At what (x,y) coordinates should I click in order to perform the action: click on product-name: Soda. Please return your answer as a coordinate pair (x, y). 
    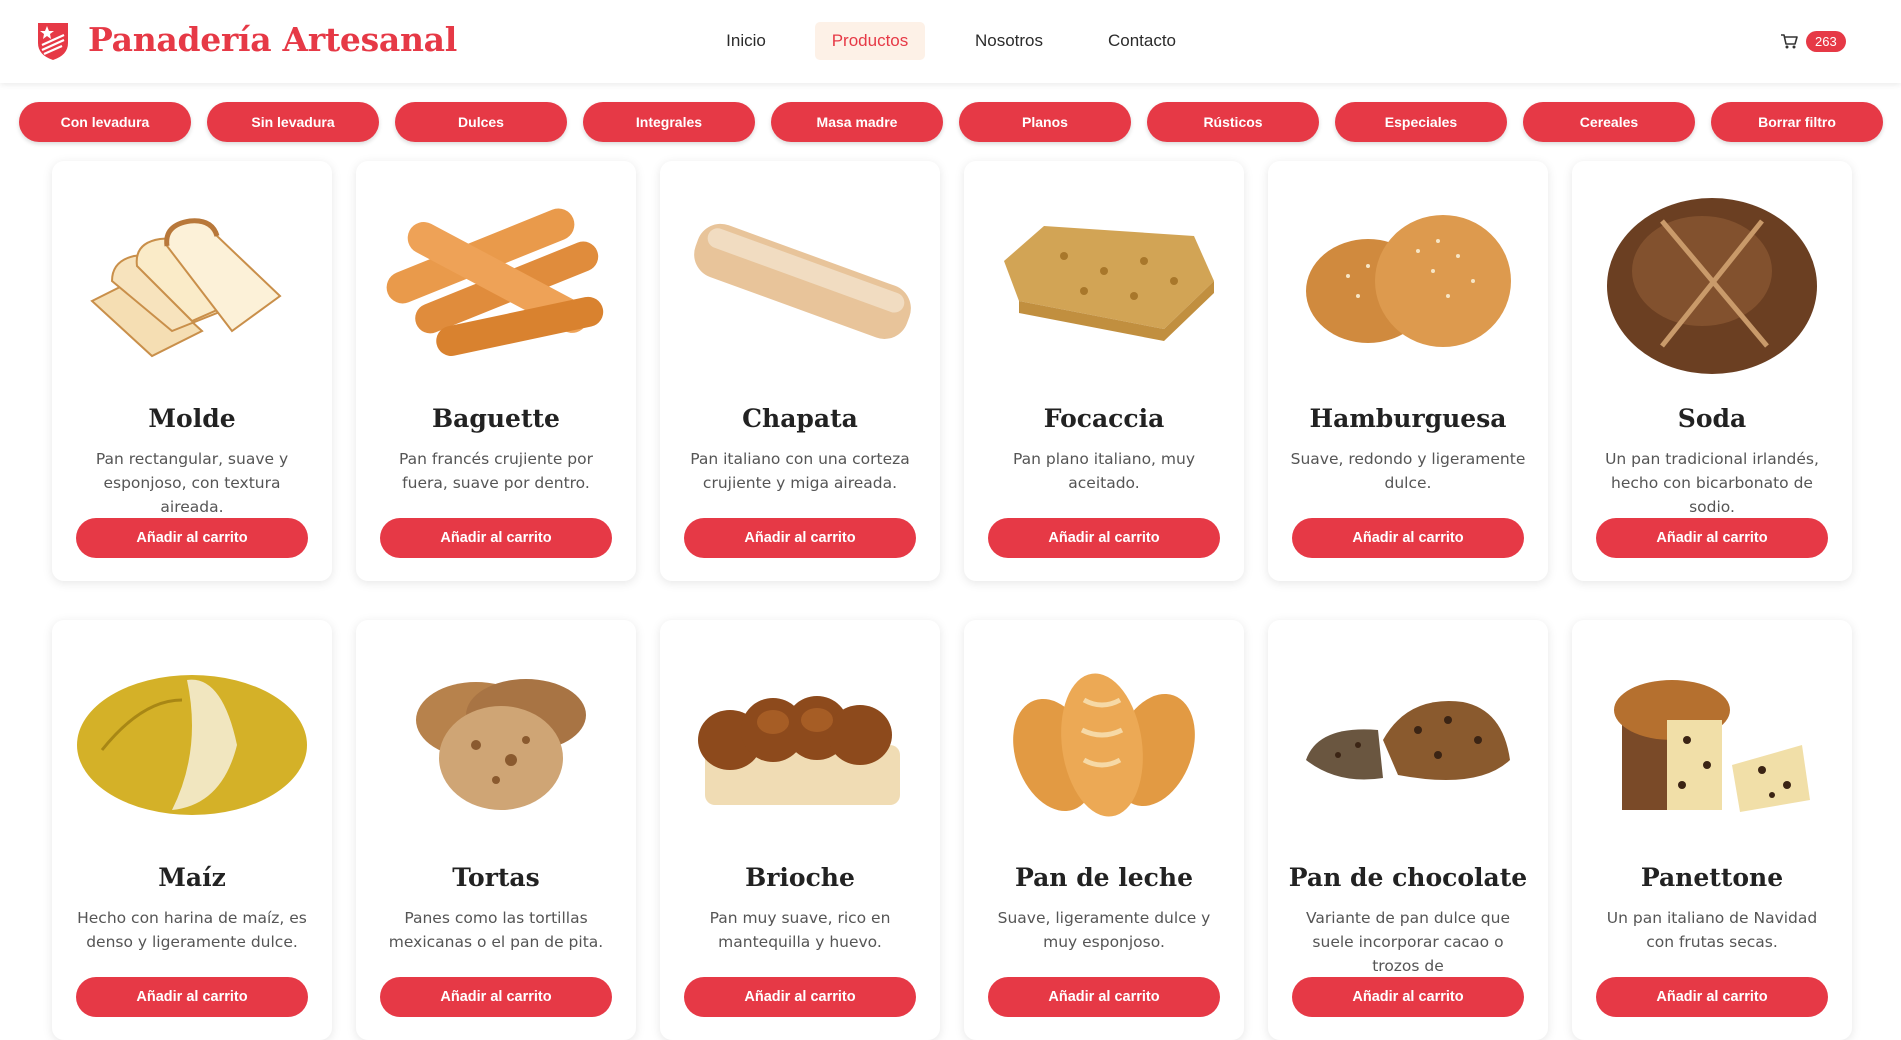
    Looking at the image, I should click on (1712, 418).